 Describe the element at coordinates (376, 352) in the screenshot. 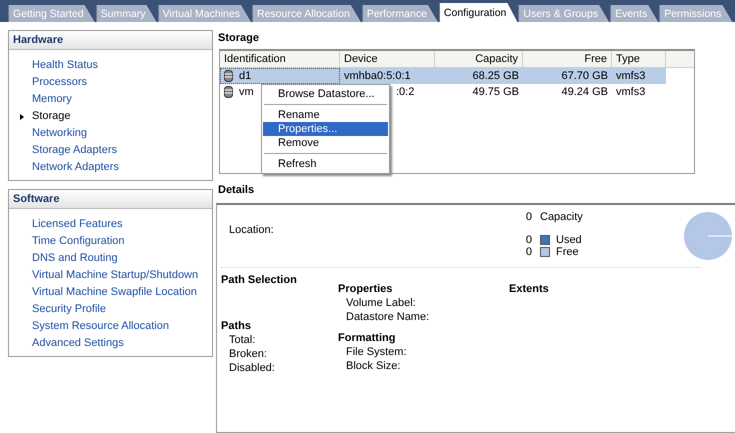

I see `field-label: File System:` at that location.